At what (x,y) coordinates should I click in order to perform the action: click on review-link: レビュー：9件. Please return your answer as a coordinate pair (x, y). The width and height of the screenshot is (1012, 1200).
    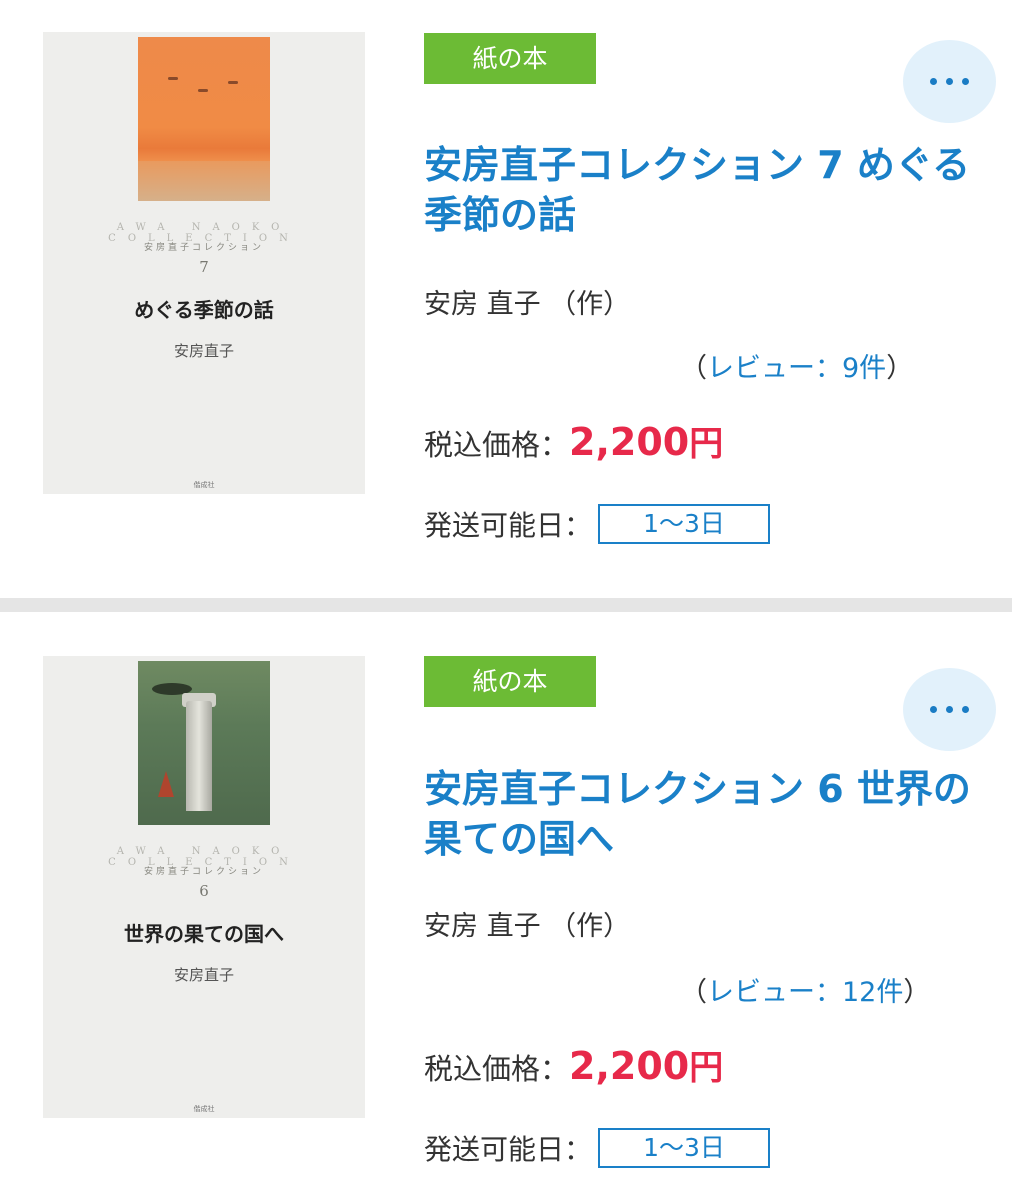
    Looking at the image, I should click on (796, 368).